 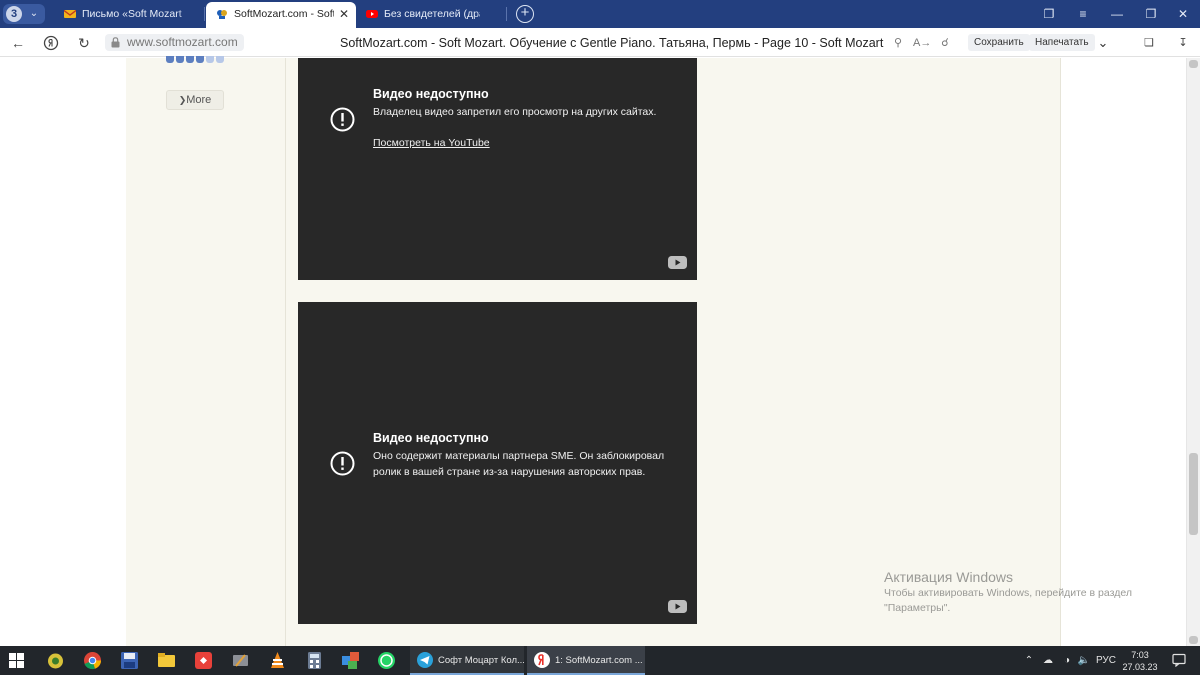 I want to click on scrollbar-track, so click(x=1193, y=352).